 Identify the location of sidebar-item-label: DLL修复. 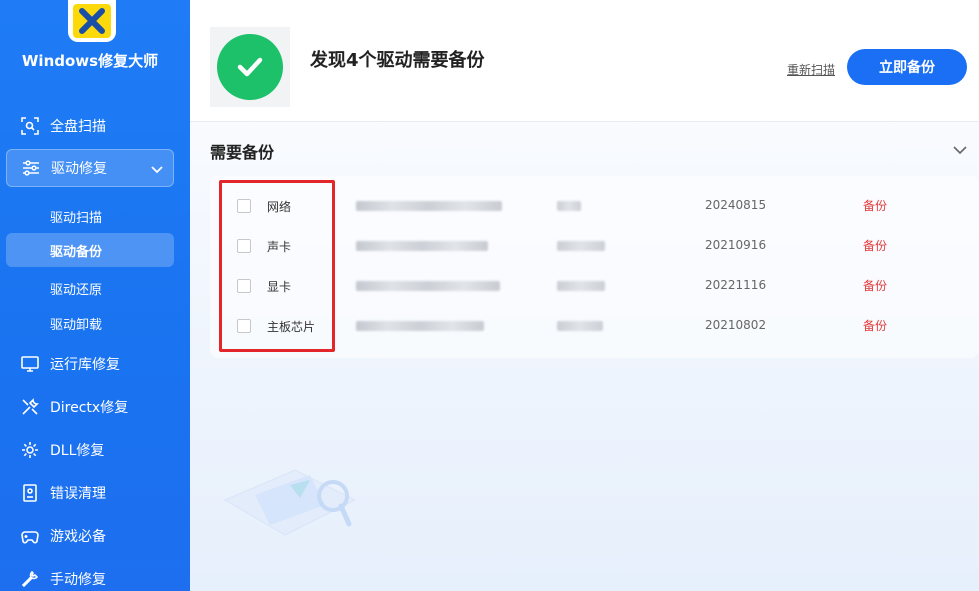
(77, 451).